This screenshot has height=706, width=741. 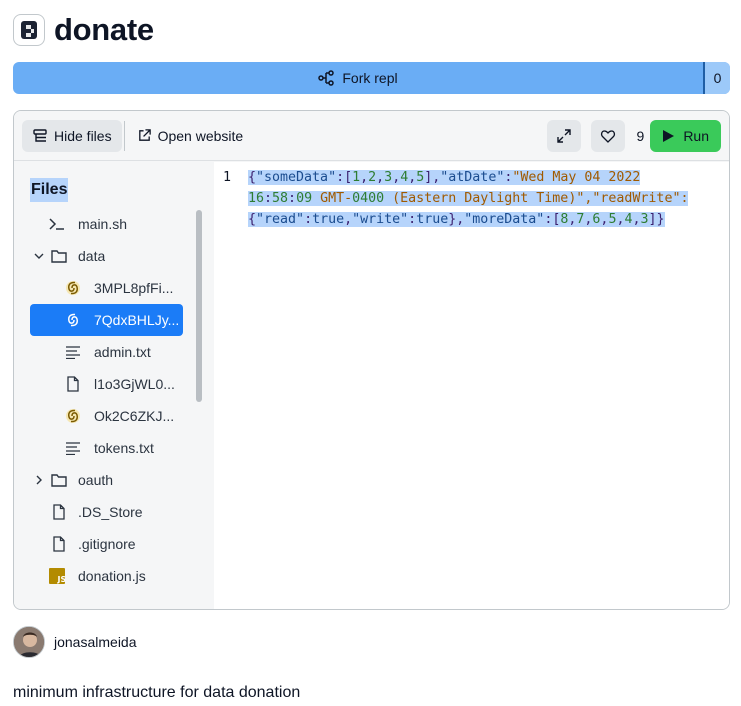 I want to click on file-label: .gitignore, so click(x=107, y=544).